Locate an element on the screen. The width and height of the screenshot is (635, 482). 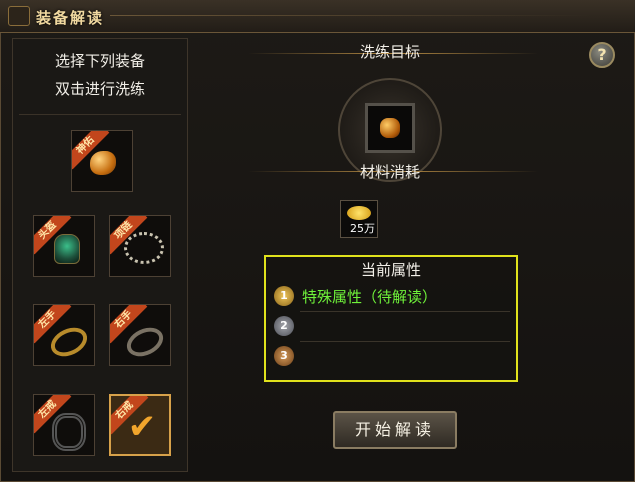
checkmark-icon: ✔ is located at coordinates (142, 427).